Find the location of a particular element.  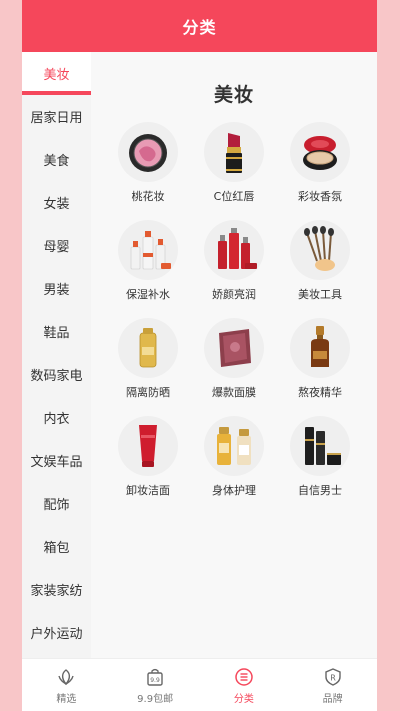

subcategory-item: C位红唇 is located at coordinates (234, 169).